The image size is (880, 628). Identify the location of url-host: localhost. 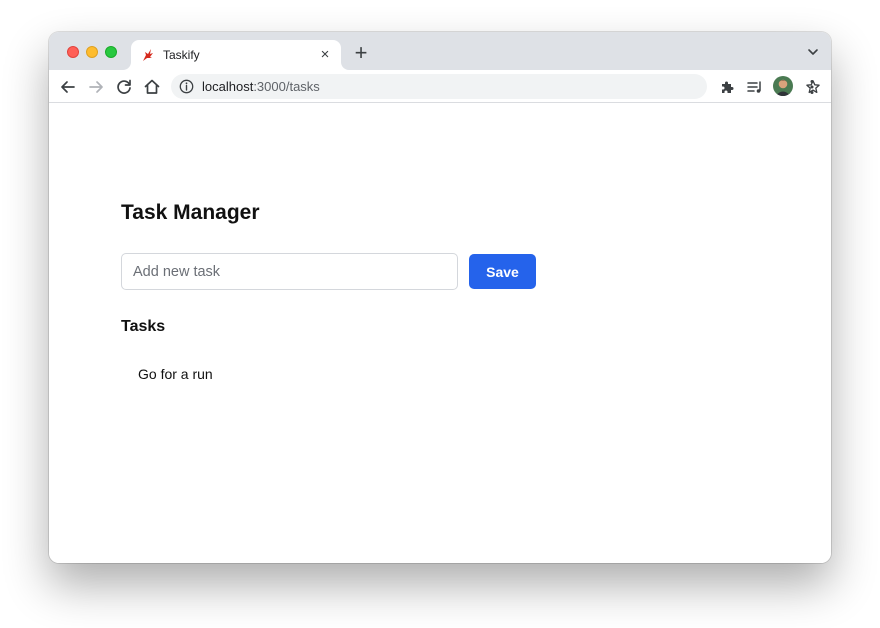
(228, 86).